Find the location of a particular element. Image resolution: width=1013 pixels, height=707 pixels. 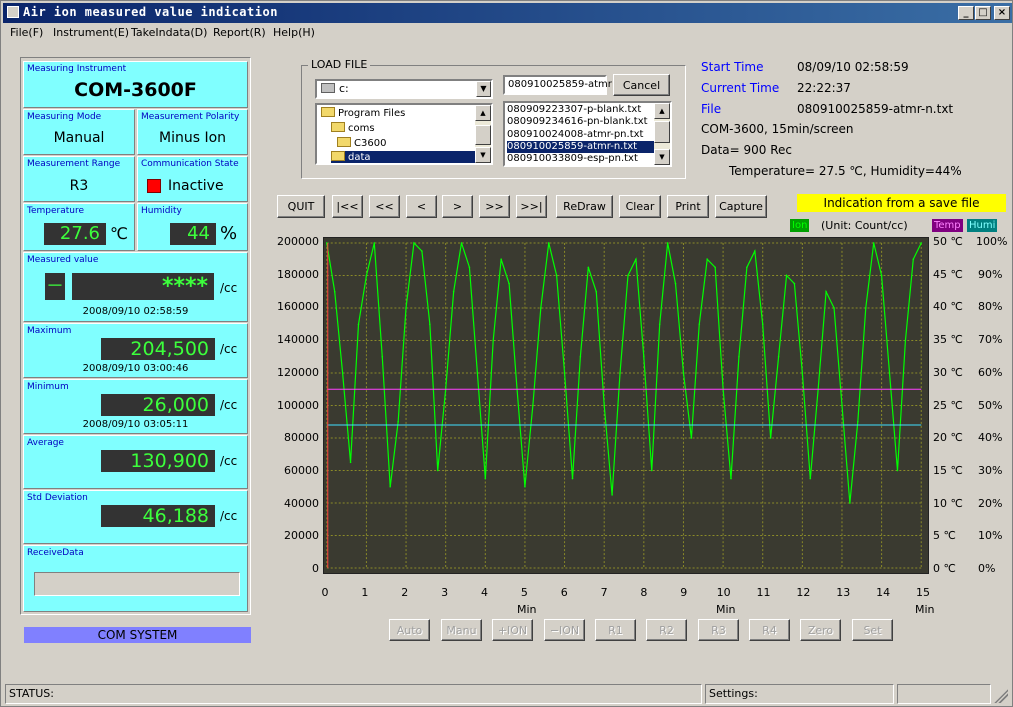

drive-select: c: ▼ is located at coordinates (404, 89).